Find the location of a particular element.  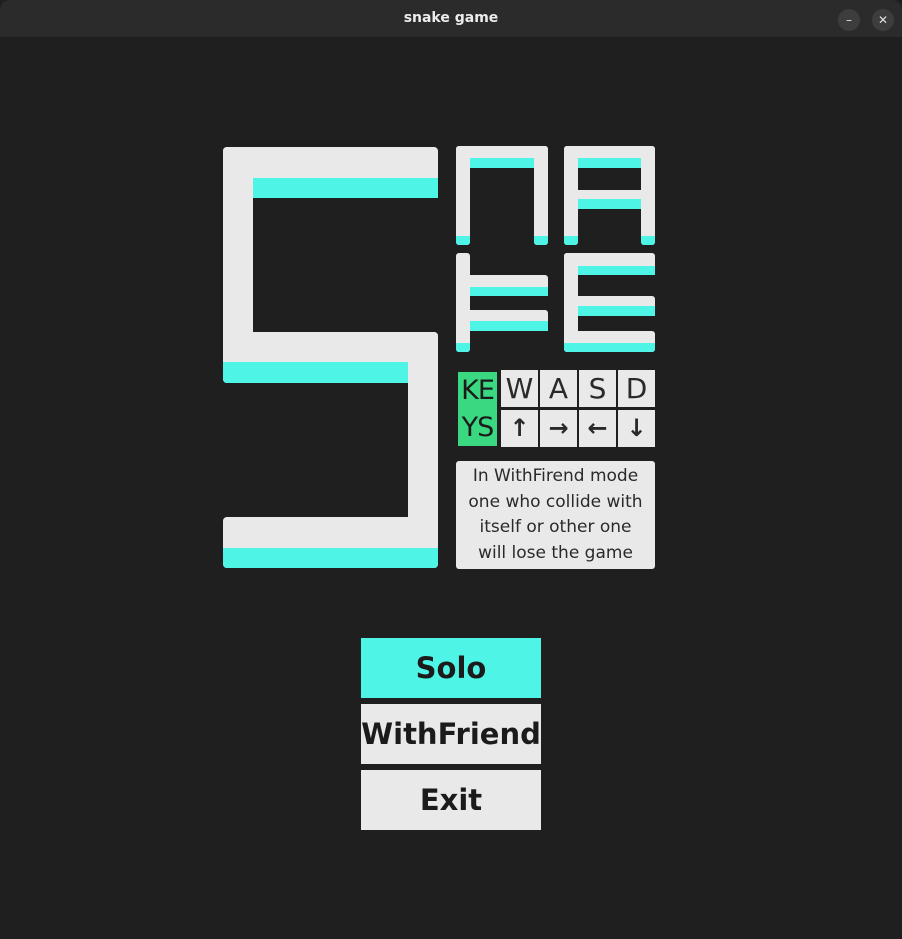

key-s: S is located at coordinates (597, 388).